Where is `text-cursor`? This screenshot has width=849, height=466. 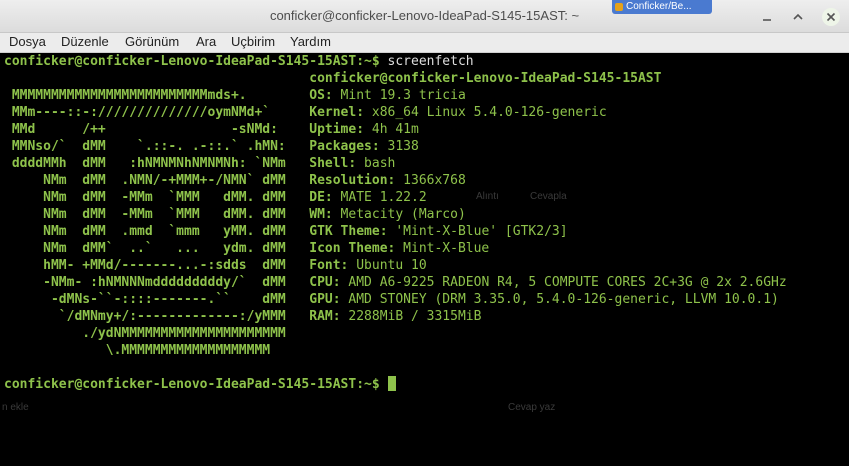
text-cursor is located at coordinates (391, 383).